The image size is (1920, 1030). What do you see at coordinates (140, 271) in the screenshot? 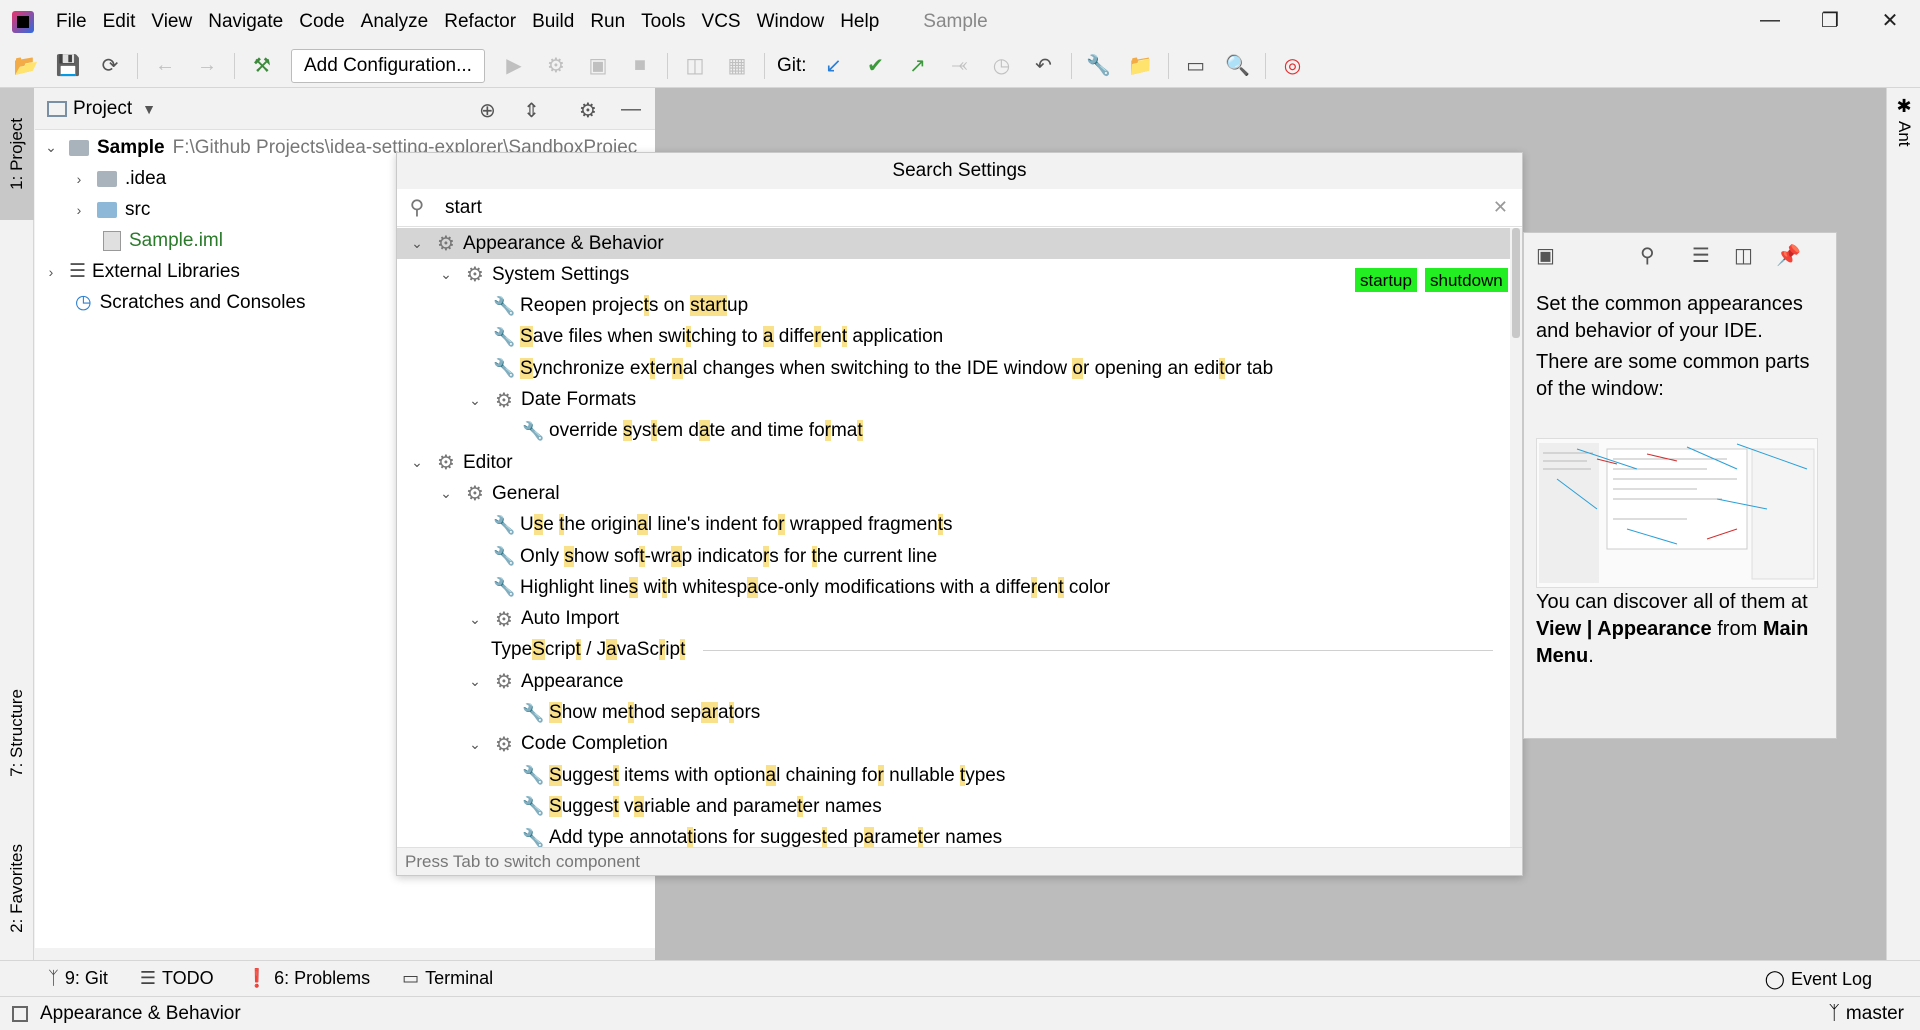
I see `tree-item-external-libraries: › ☰ External Libraries` at bounding box center [140, 271].